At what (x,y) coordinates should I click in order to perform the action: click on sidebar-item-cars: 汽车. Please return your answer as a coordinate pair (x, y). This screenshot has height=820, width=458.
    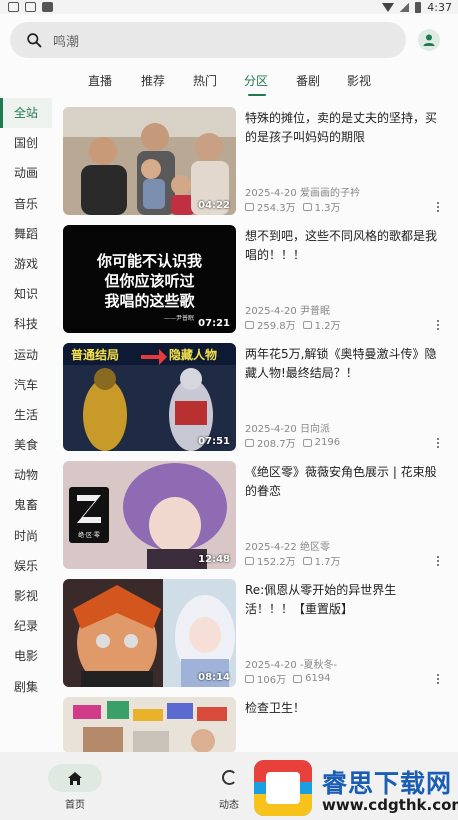
    Looking at the image, I should click on (26, 385).